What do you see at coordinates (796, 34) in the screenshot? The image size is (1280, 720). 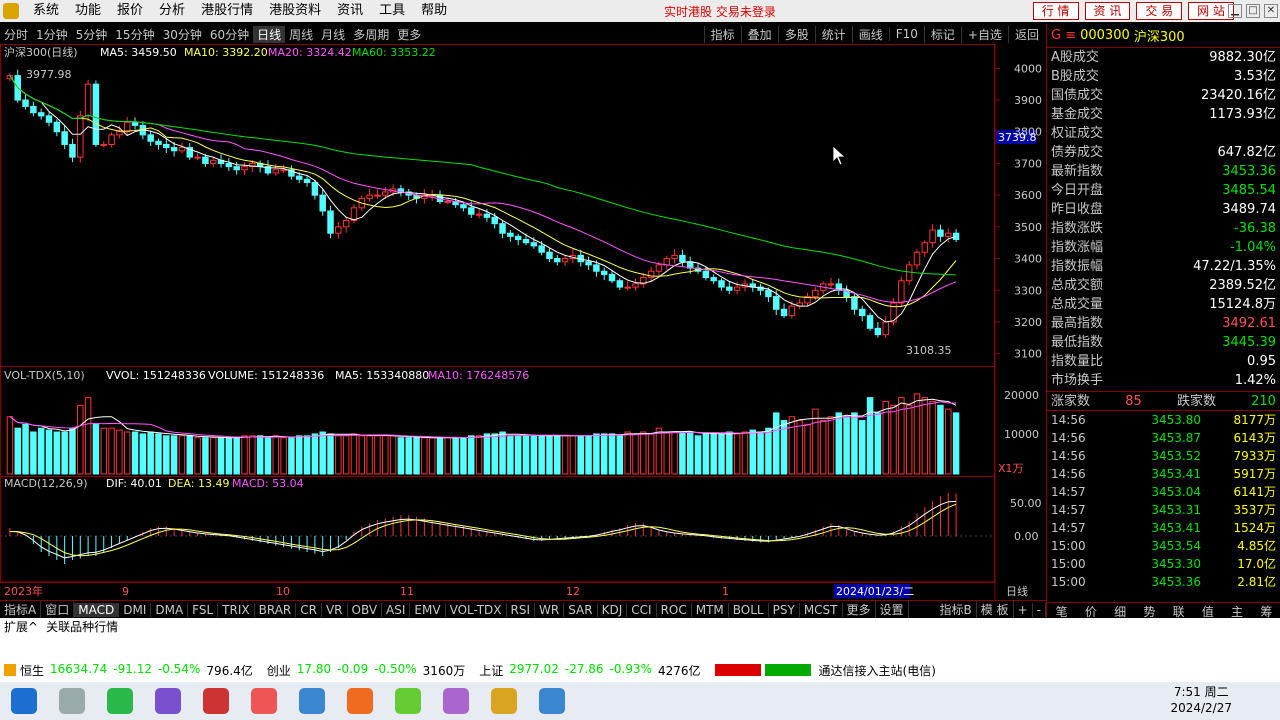 I see `tool-button: 多股` at bounding box center [796, 34].